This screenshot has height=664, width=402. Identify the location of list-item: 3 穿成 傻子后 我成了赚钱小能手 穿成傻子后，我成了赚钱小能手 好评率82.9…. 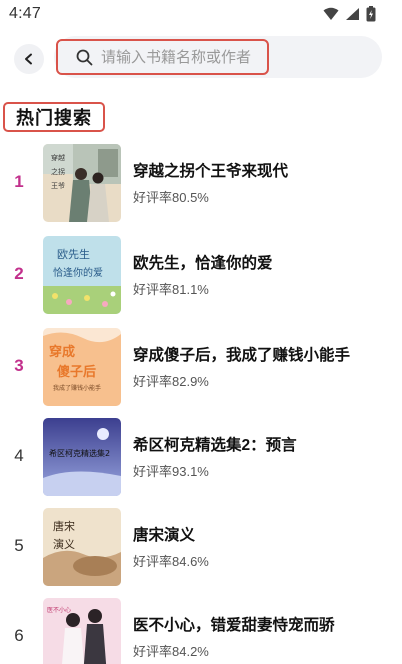
(201, 365).